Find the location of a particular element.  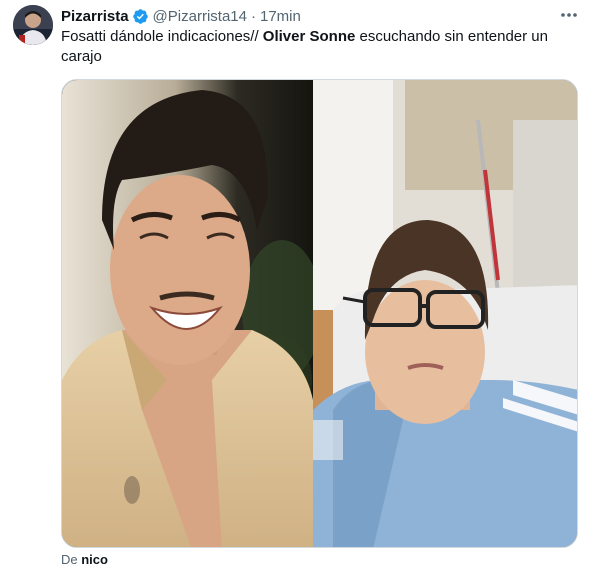

attribution-user: nico is located at coordinates (94, 559).